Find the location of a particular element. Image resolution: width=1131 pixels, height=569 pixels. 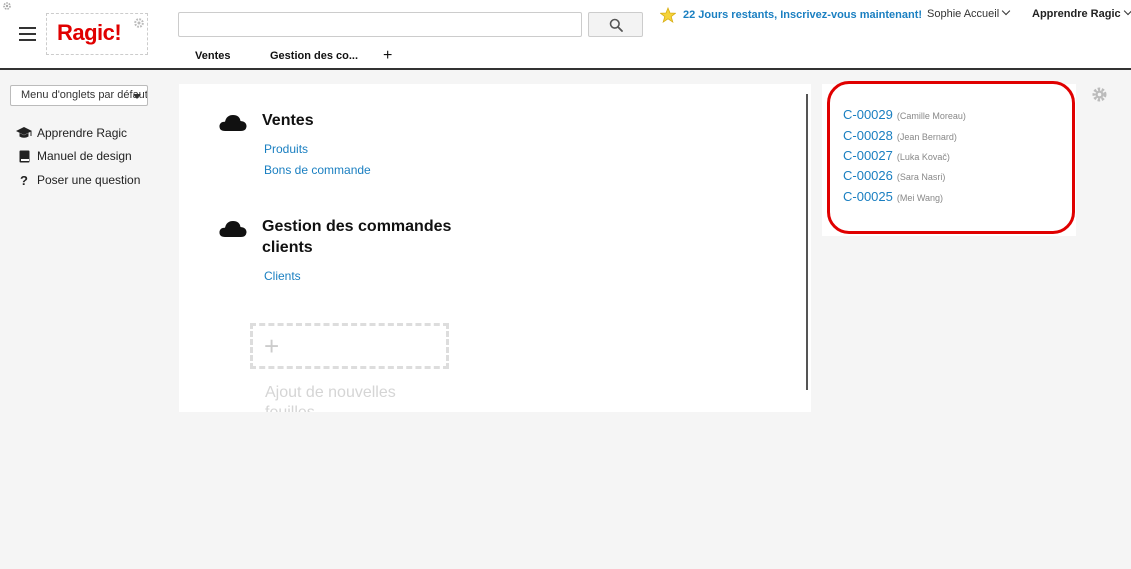

plus-icon: + is located at coordinates (272, 346).